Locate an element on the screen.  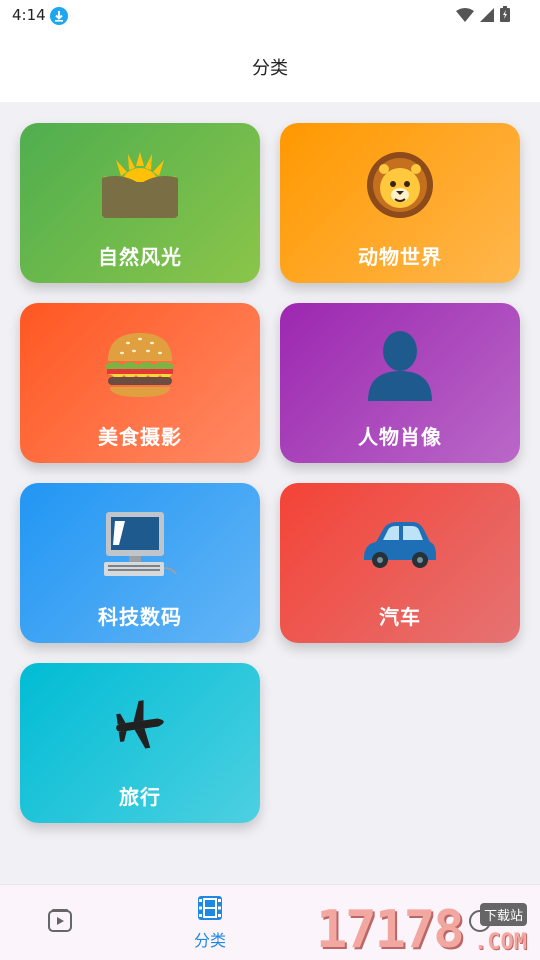
category-card-nature: 自然风光 is located at coordinates (140, 203).